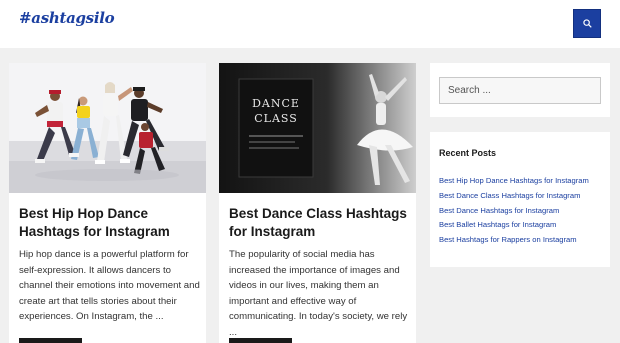 The image size is (620, 343). I want to click on post-thumbnail-hip-hop, so click(107, 128).